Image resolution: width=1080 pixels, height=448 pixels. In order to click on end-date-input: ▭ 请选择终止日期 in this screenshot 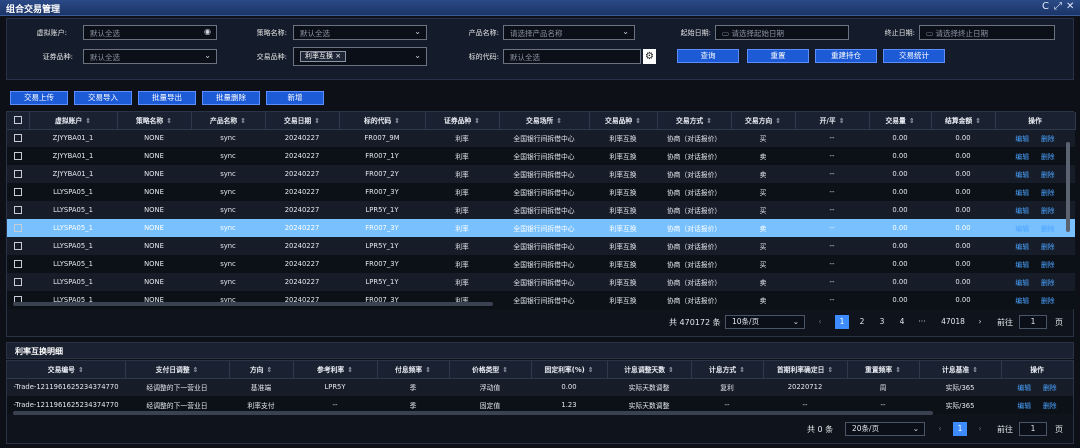, I will do `click(987, 32)`.